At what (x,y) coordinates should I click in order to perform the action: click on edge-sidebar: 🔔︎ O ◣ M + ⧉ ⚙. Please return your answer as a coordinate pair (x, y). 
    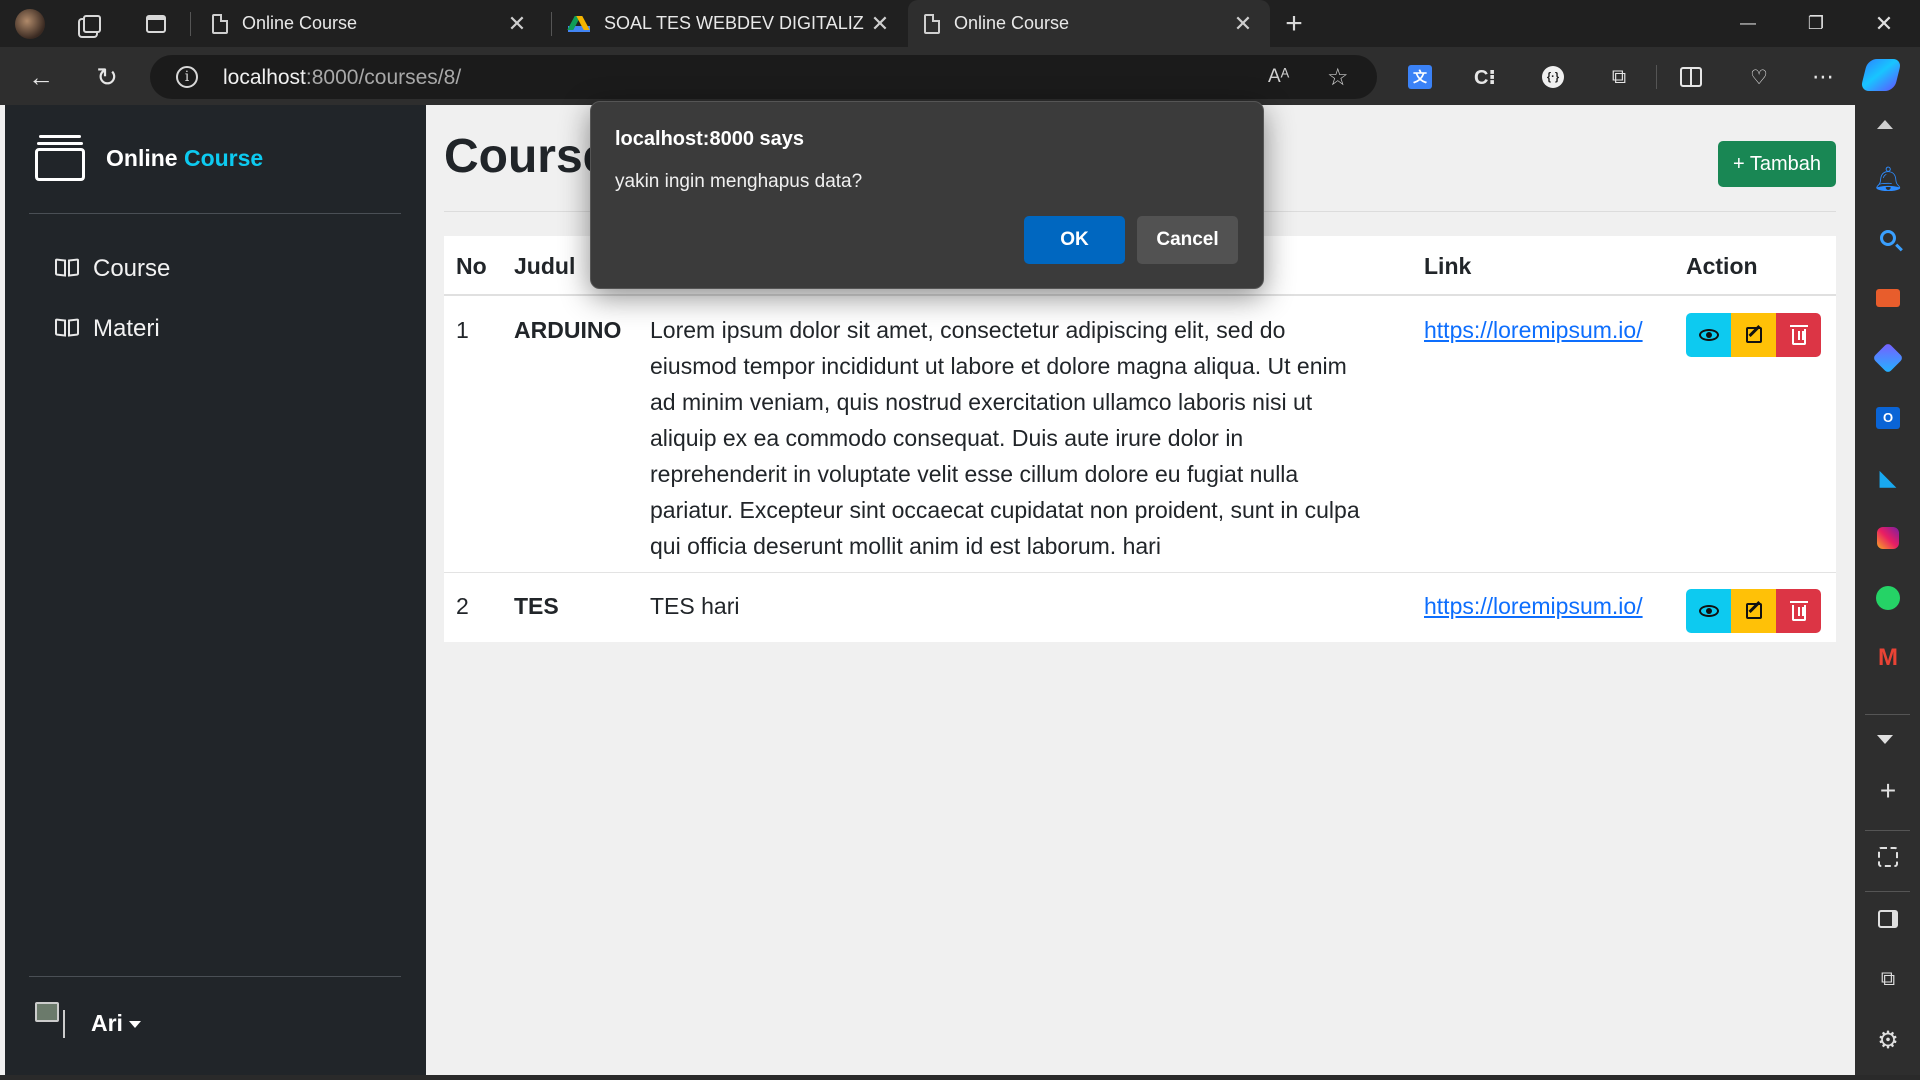
    Looking at the image, I should click on (1887, 592).